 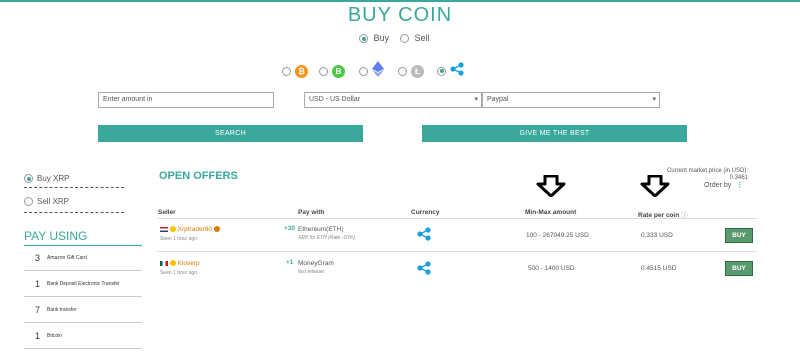 I want to click on sidebar-buy-xrp: Buy XRP, so click(x=46, y=178).